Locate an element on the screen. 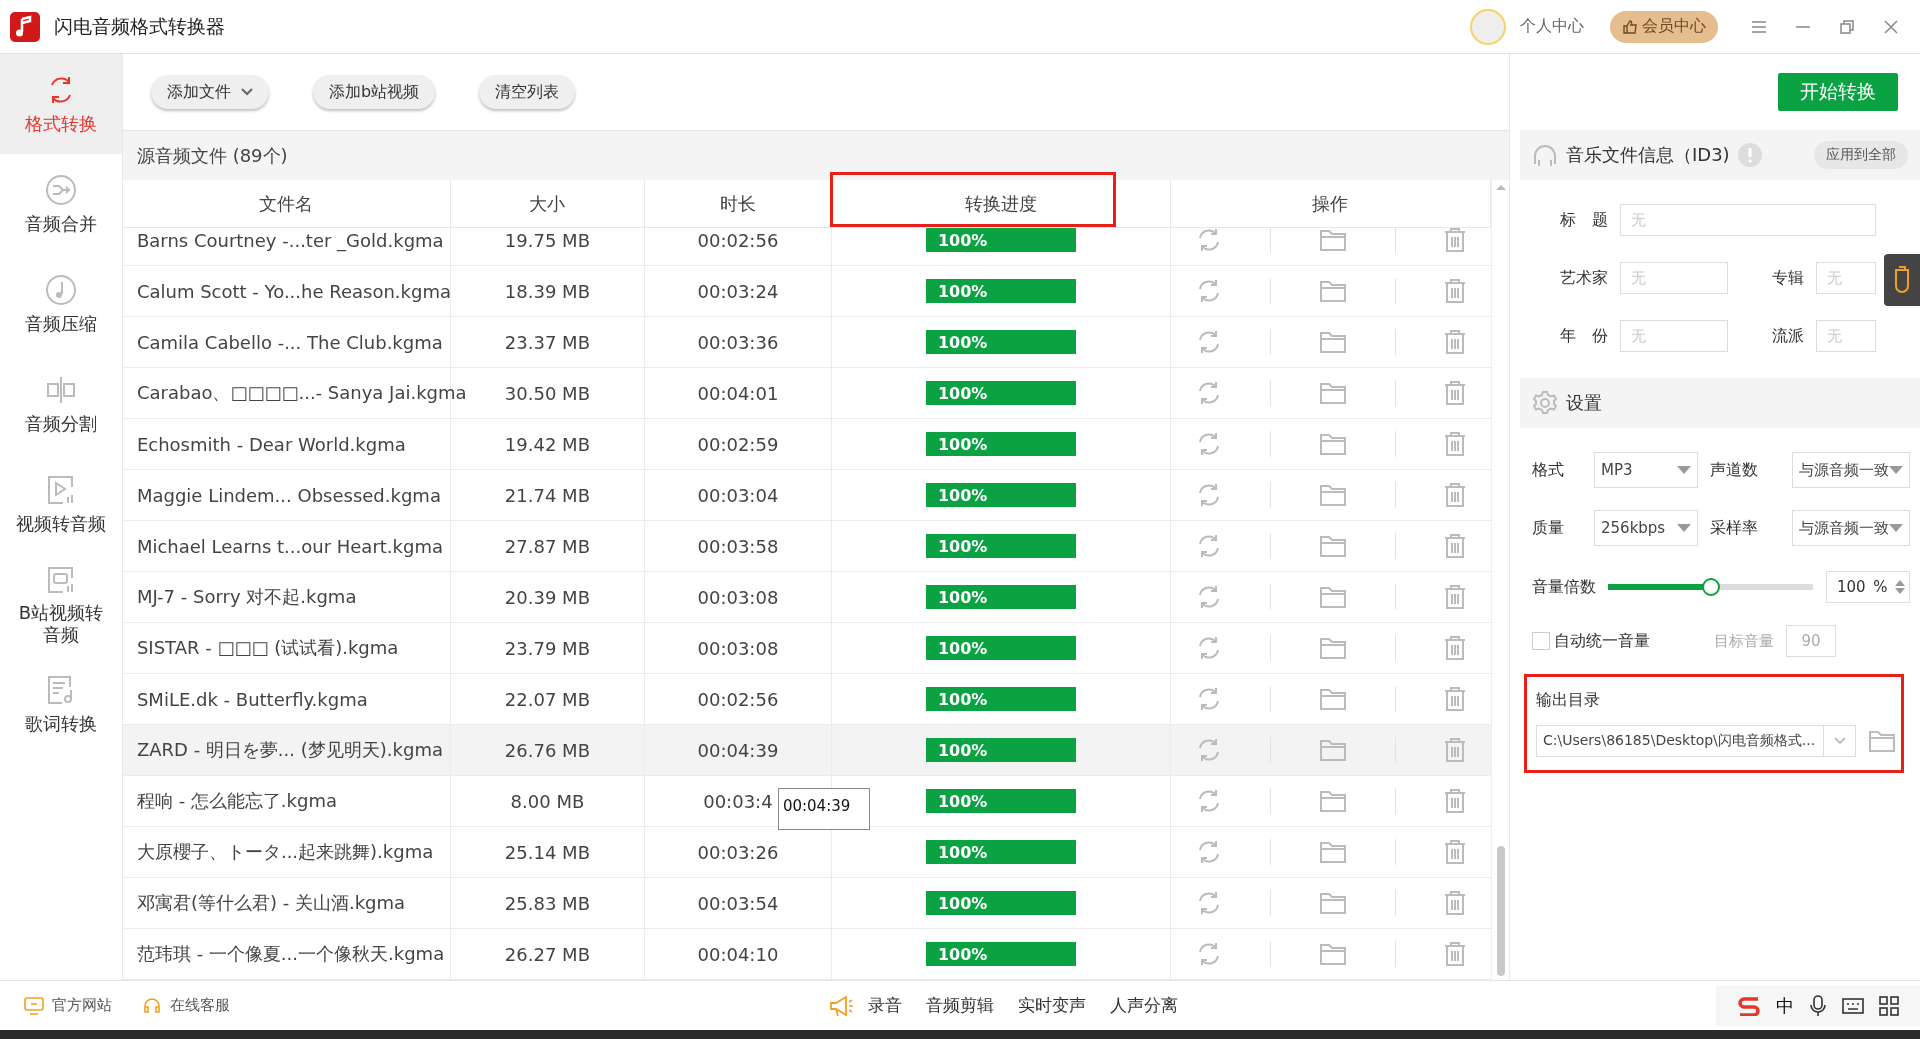 The width and height of the screenshot is (1920, 1039). scroll-up-icon is located at coordinates (1500, 187).